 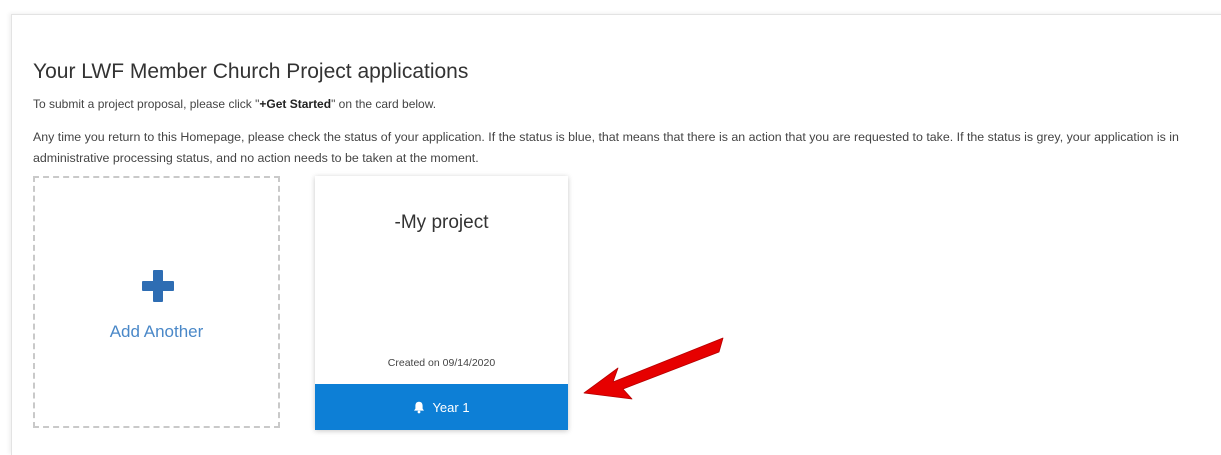 I want to click on annotation-arrow, so click(x=653, y=368).